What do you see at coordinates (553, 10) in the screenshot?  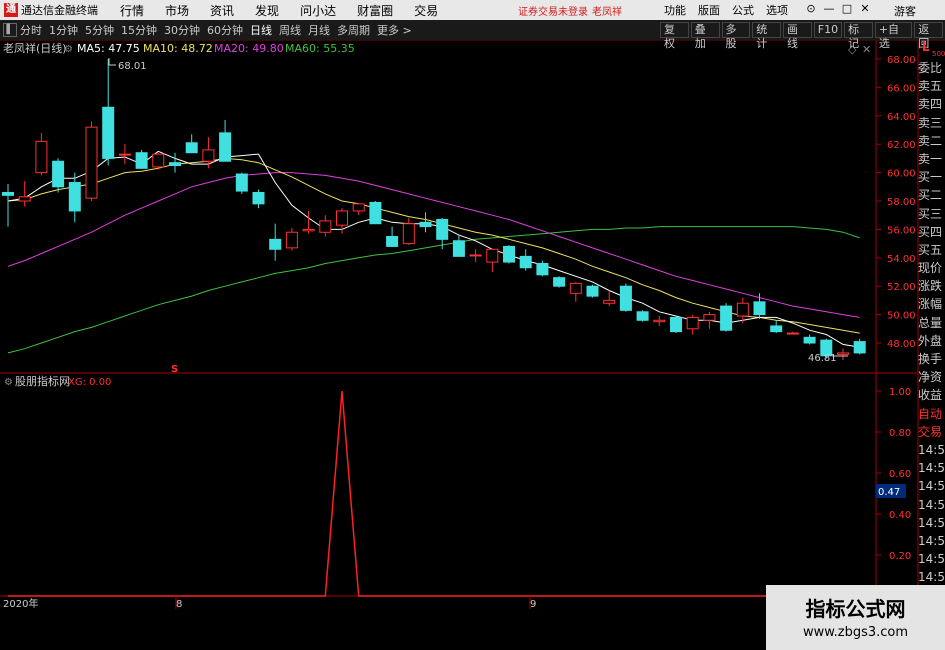 I see `login-status: 证券交易未登录` at bounding box center [553, 10].